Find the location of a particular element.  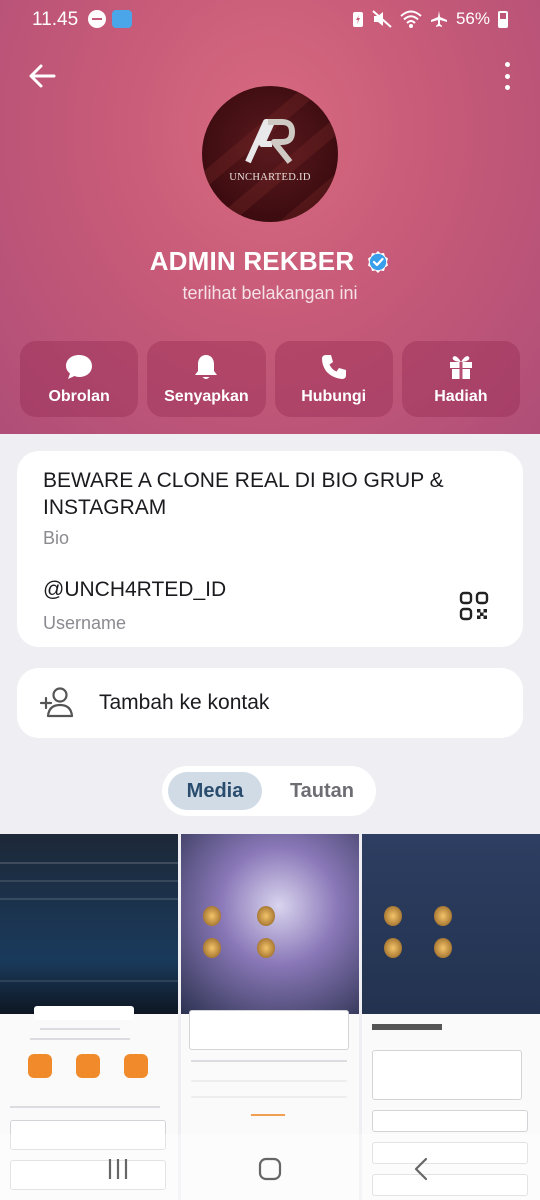

call-button-label: Hubungi is located at coordinates (334, 396).